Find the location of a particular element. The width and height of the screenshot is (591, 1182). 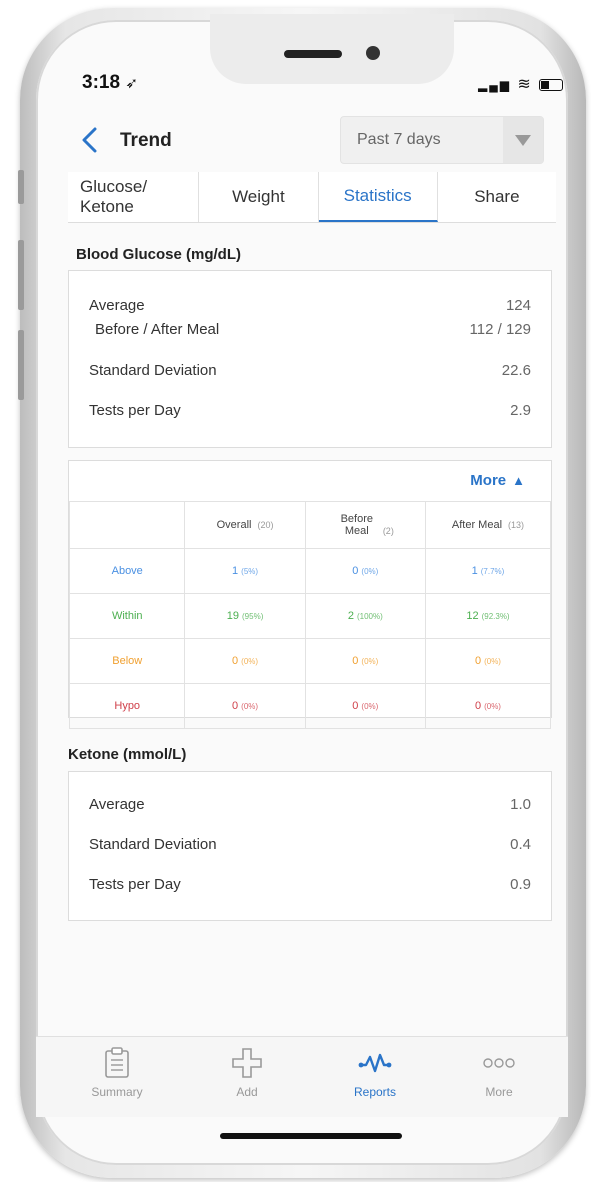

ketone-average-row: Average 1.0 is located at coordinates (310, 804).